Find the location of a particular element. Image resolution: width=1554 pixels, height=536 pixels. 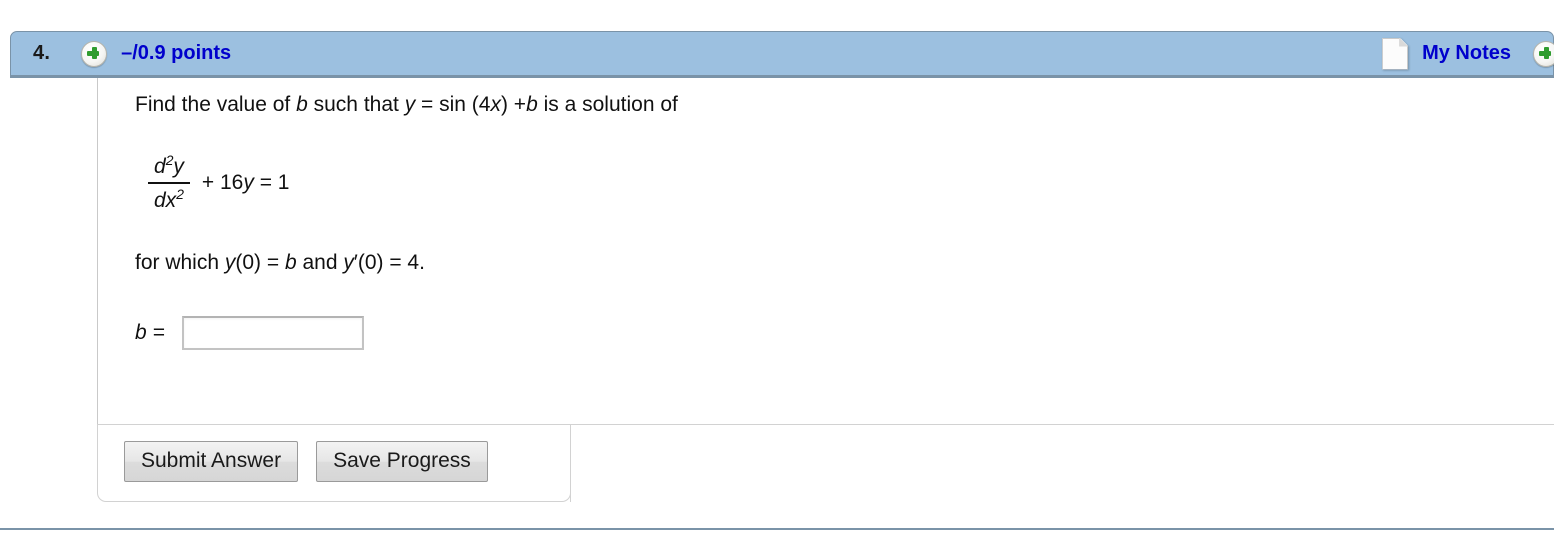

plus-circle-icon-notes is located at coordinates (1543, 53).